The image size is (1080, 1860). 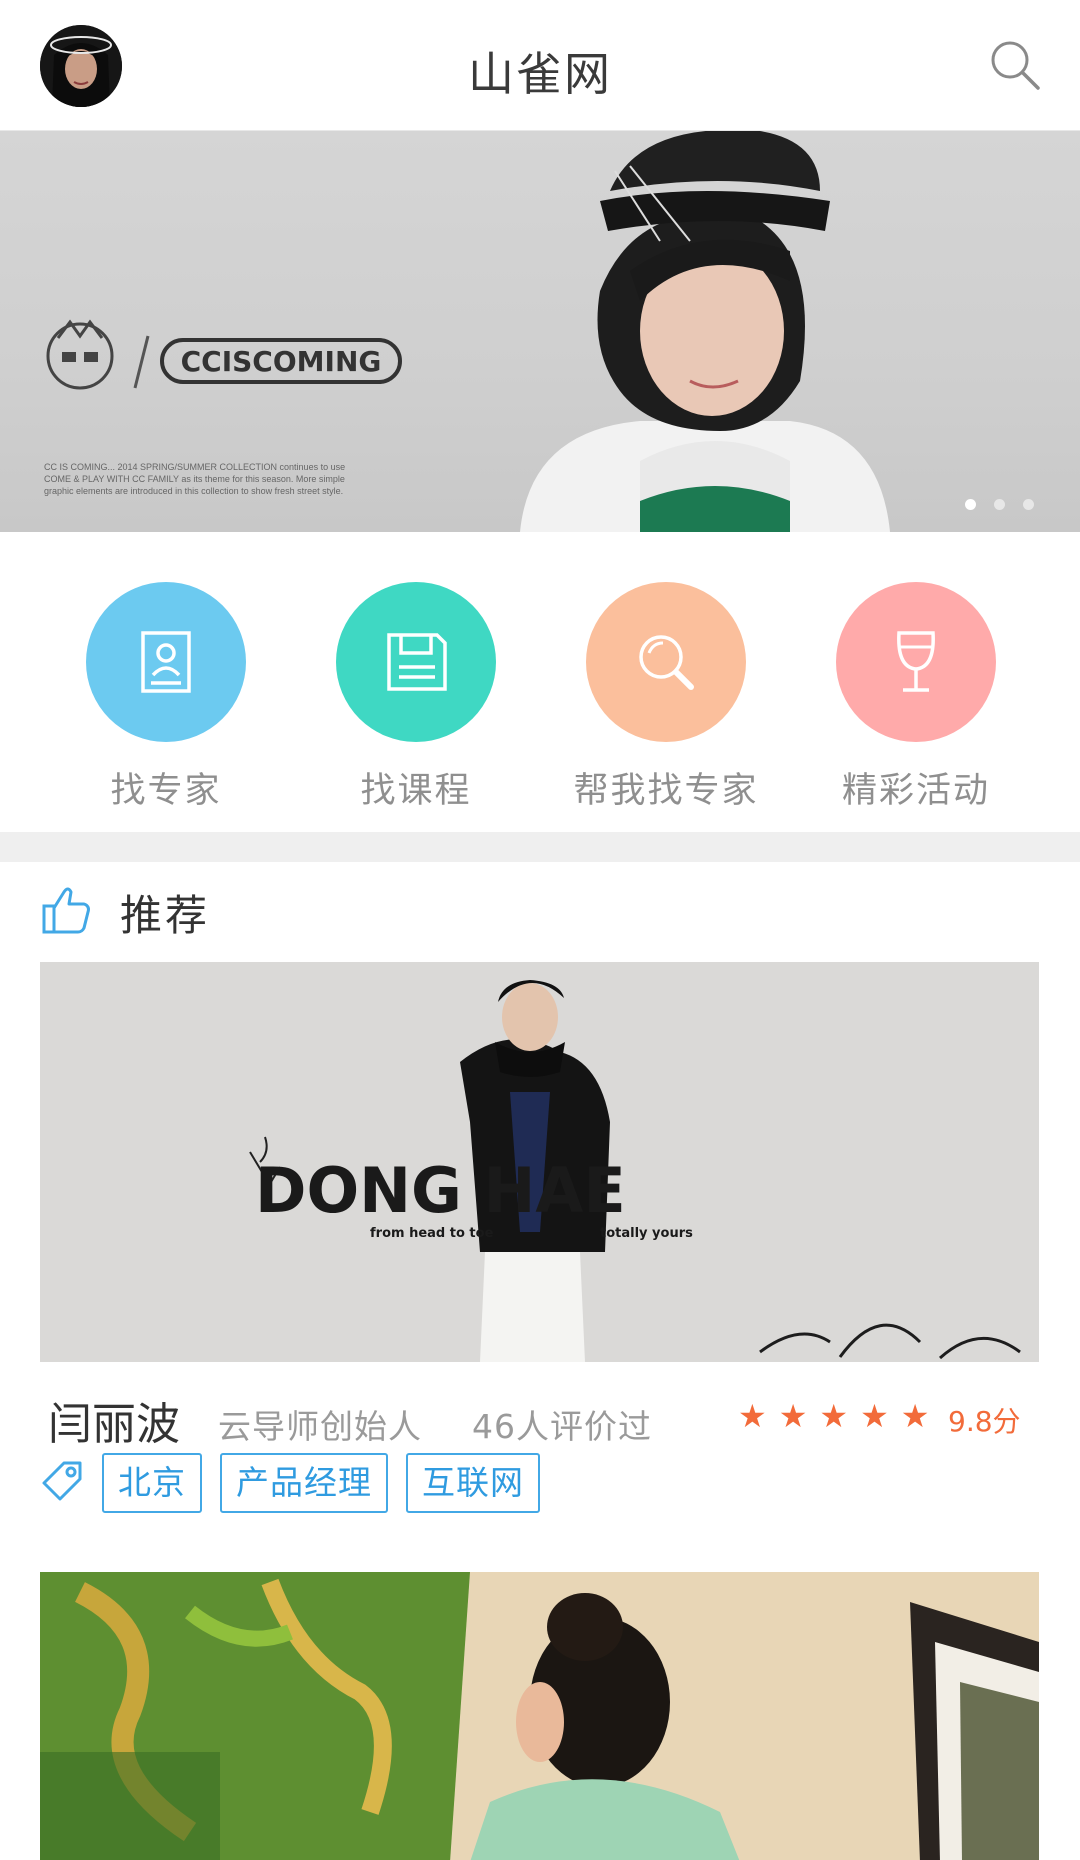 I want to click on quick-item-find-course: 找课程, so click(x=416, y=697).